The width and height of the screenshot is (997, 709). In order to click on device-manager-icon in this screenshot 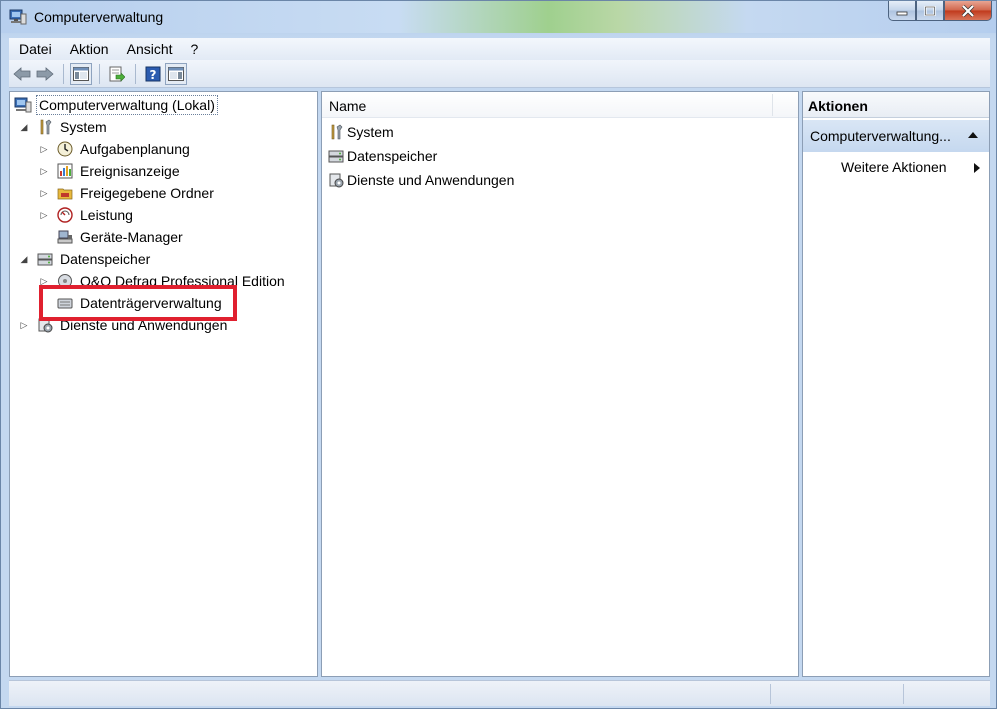, I will do `click(65, 237)`.